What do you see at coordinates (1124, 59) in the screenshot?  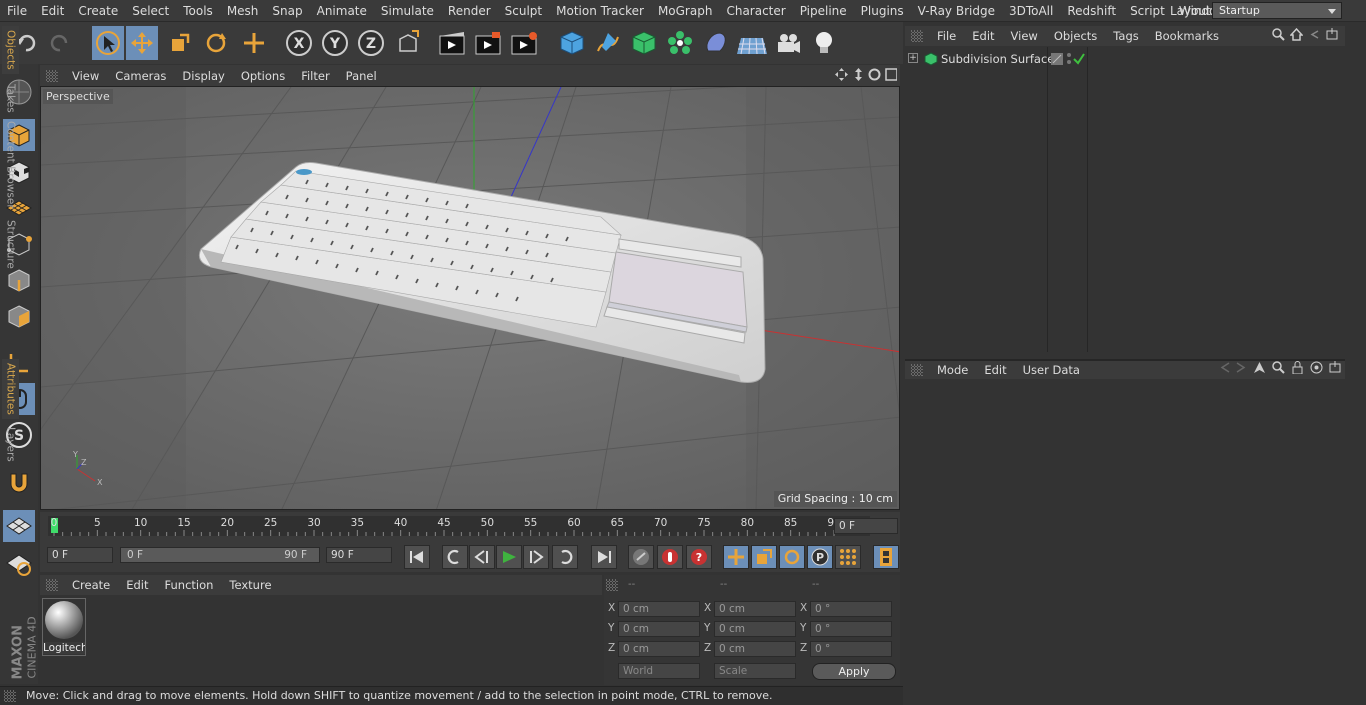 I see `object-row: + Subdivision Surface` at bounding box center [1124, 59].